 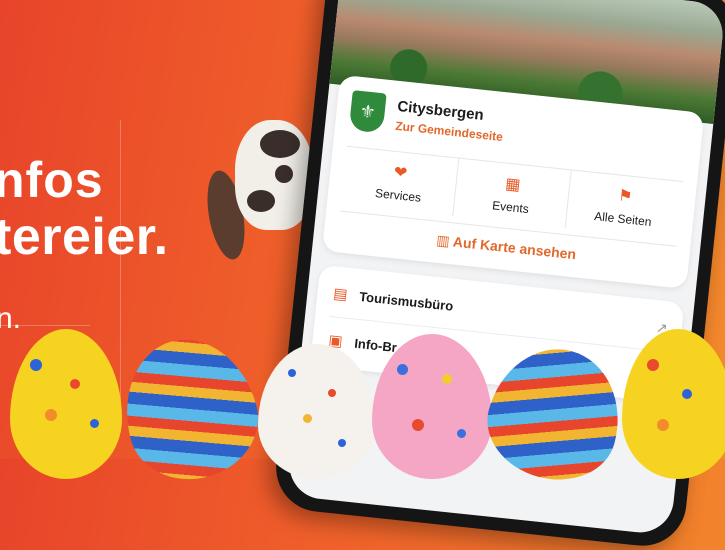 What do you see at coordinates (84, 237) in the screenshot?
I see `headline-line-2: tereier.` at bounding box center [84, 237].